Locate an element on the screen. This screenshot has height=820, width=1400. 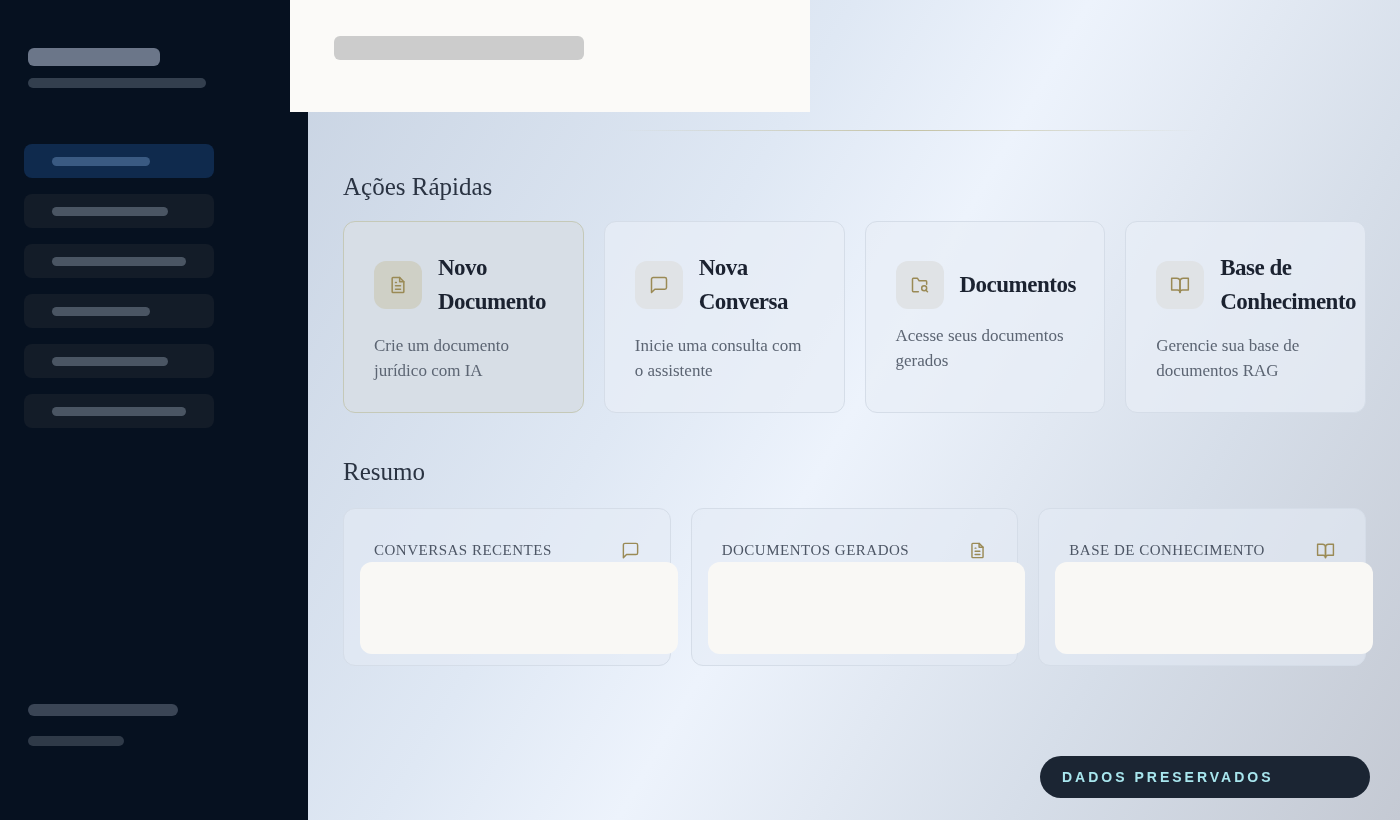
folder-search-icon is located at coordinates (919, 285).